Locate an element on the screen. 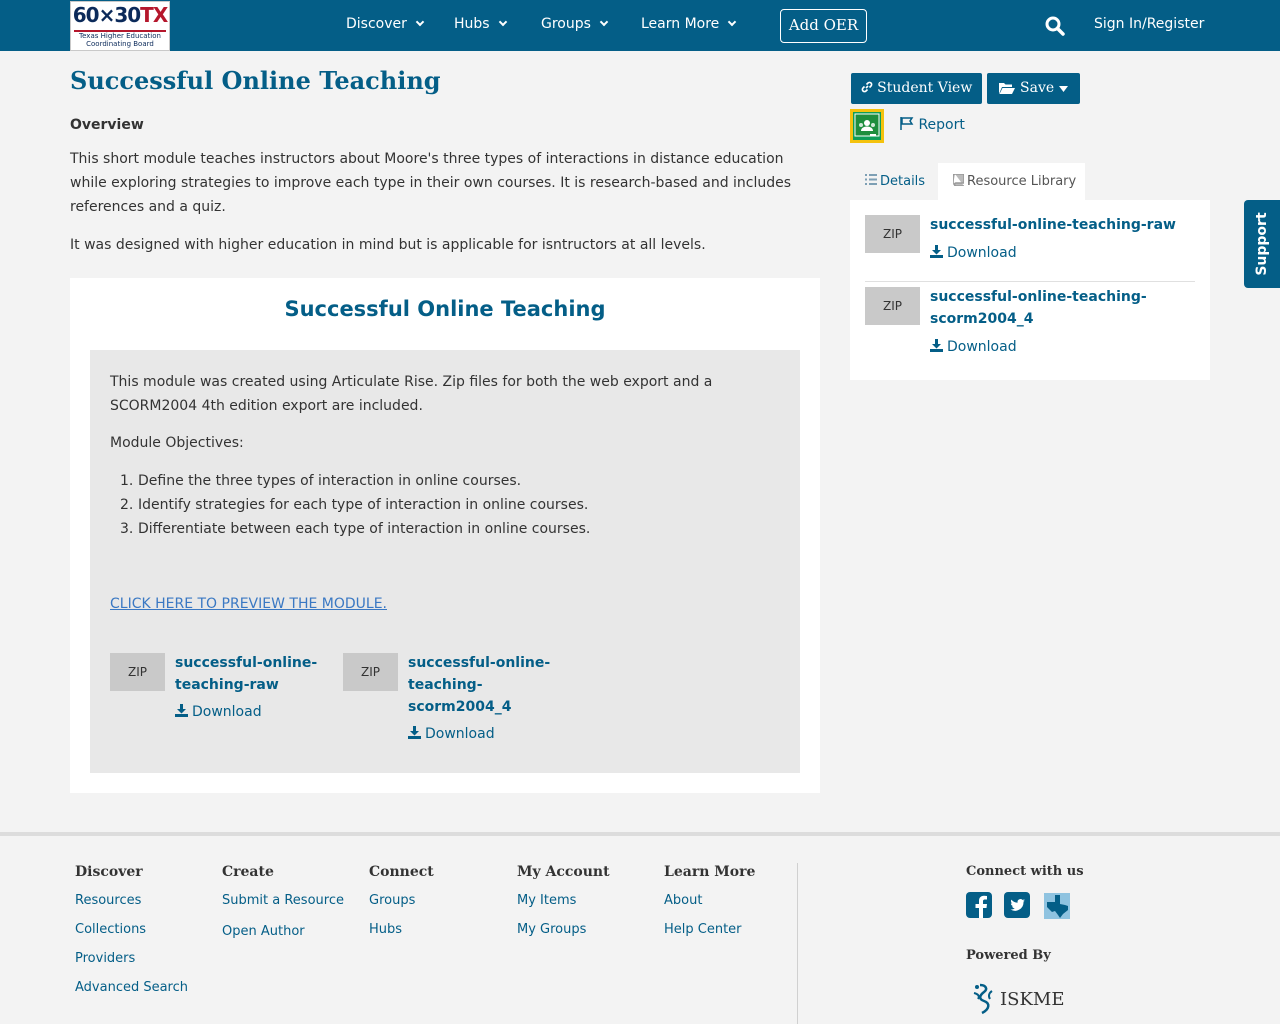 The image size is (1280, 1024). footer-link-help-center: Help Center is located at coordinates (703, 929).